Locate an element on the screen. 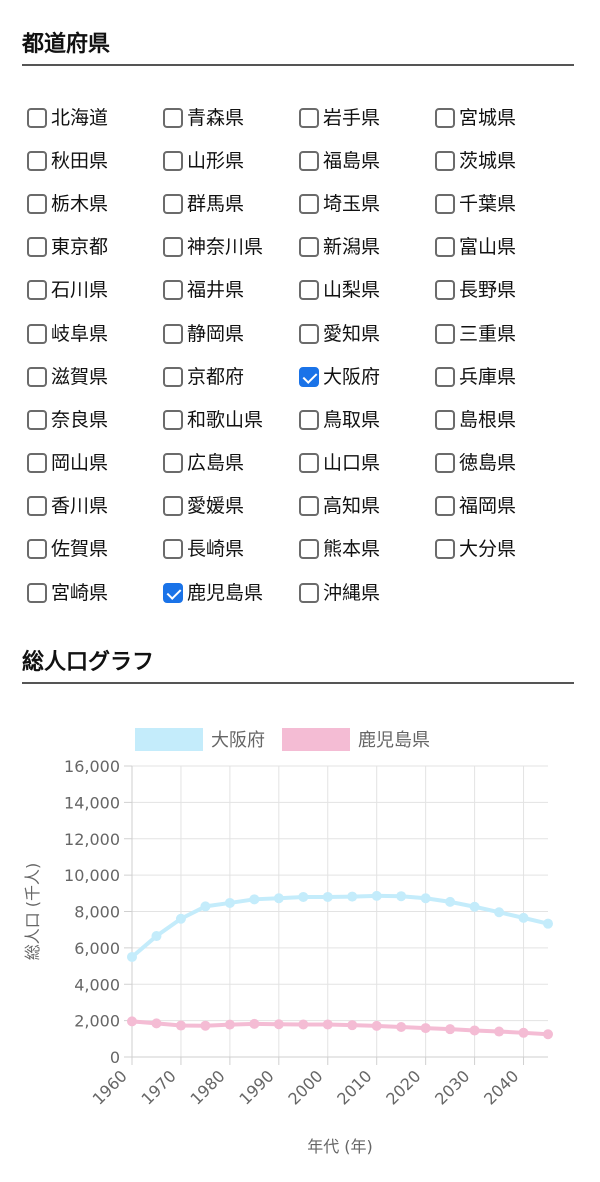 This screenshot has width=600, height=1182. prefecture-checkbox-item: 和歌山県 is located at coordinates (231, 419).